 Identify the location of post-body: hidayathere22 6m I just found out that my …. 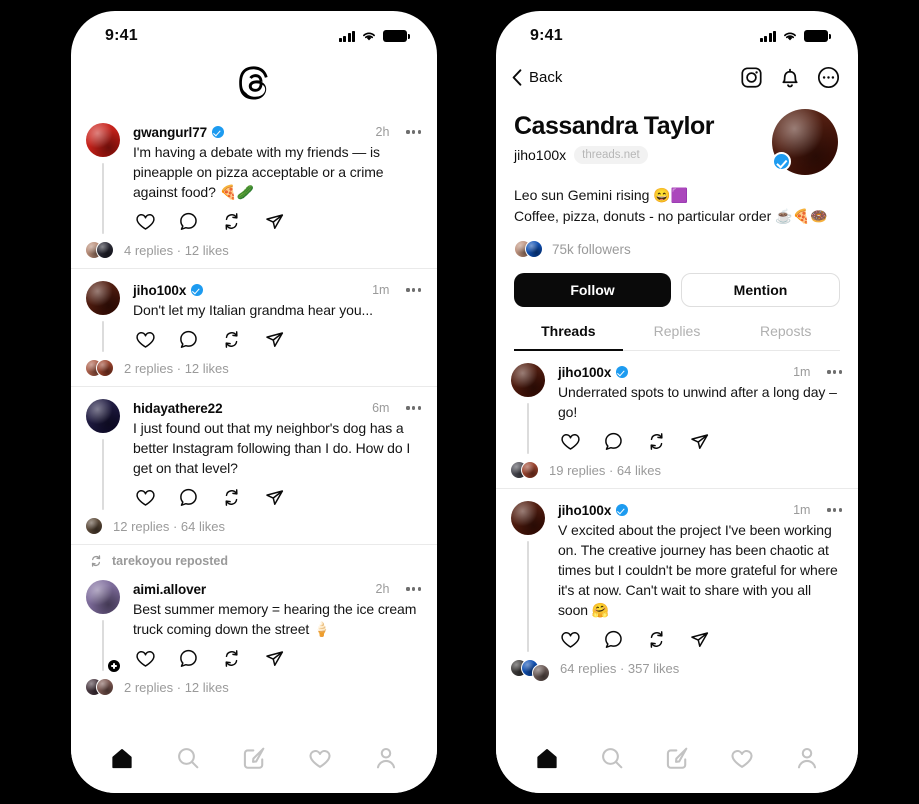
(254, 466).